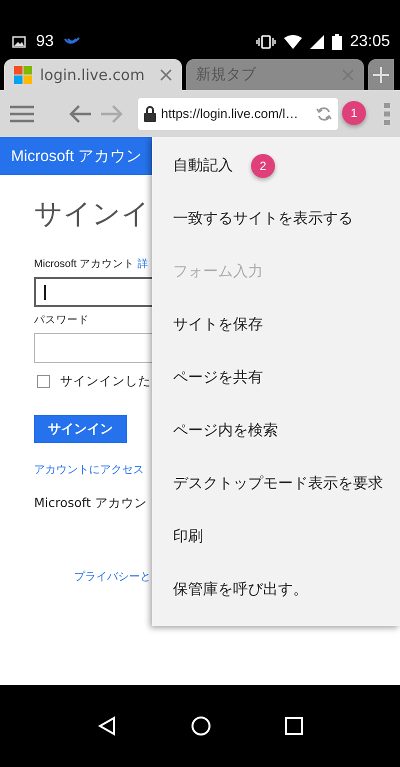 The width and height of the screenshot is (400, 767). I want to click on privacy-link: プライバシーと, so click(112, 576).